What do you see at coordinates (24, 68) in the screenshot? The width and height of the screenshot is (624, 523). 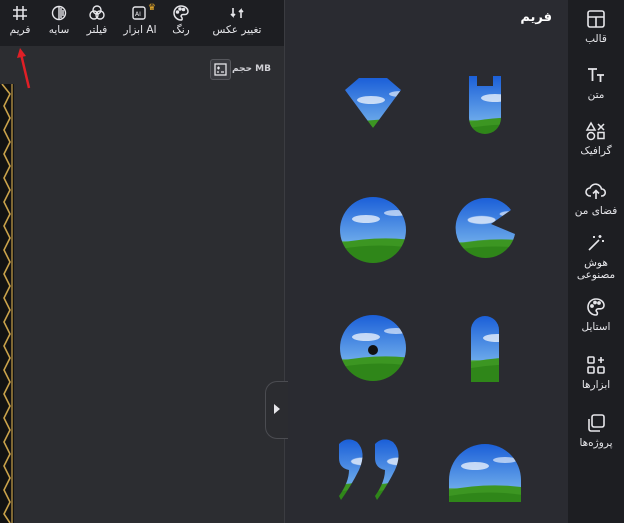 I see `red-arrow-annotation` at bounding box center [24, 68].